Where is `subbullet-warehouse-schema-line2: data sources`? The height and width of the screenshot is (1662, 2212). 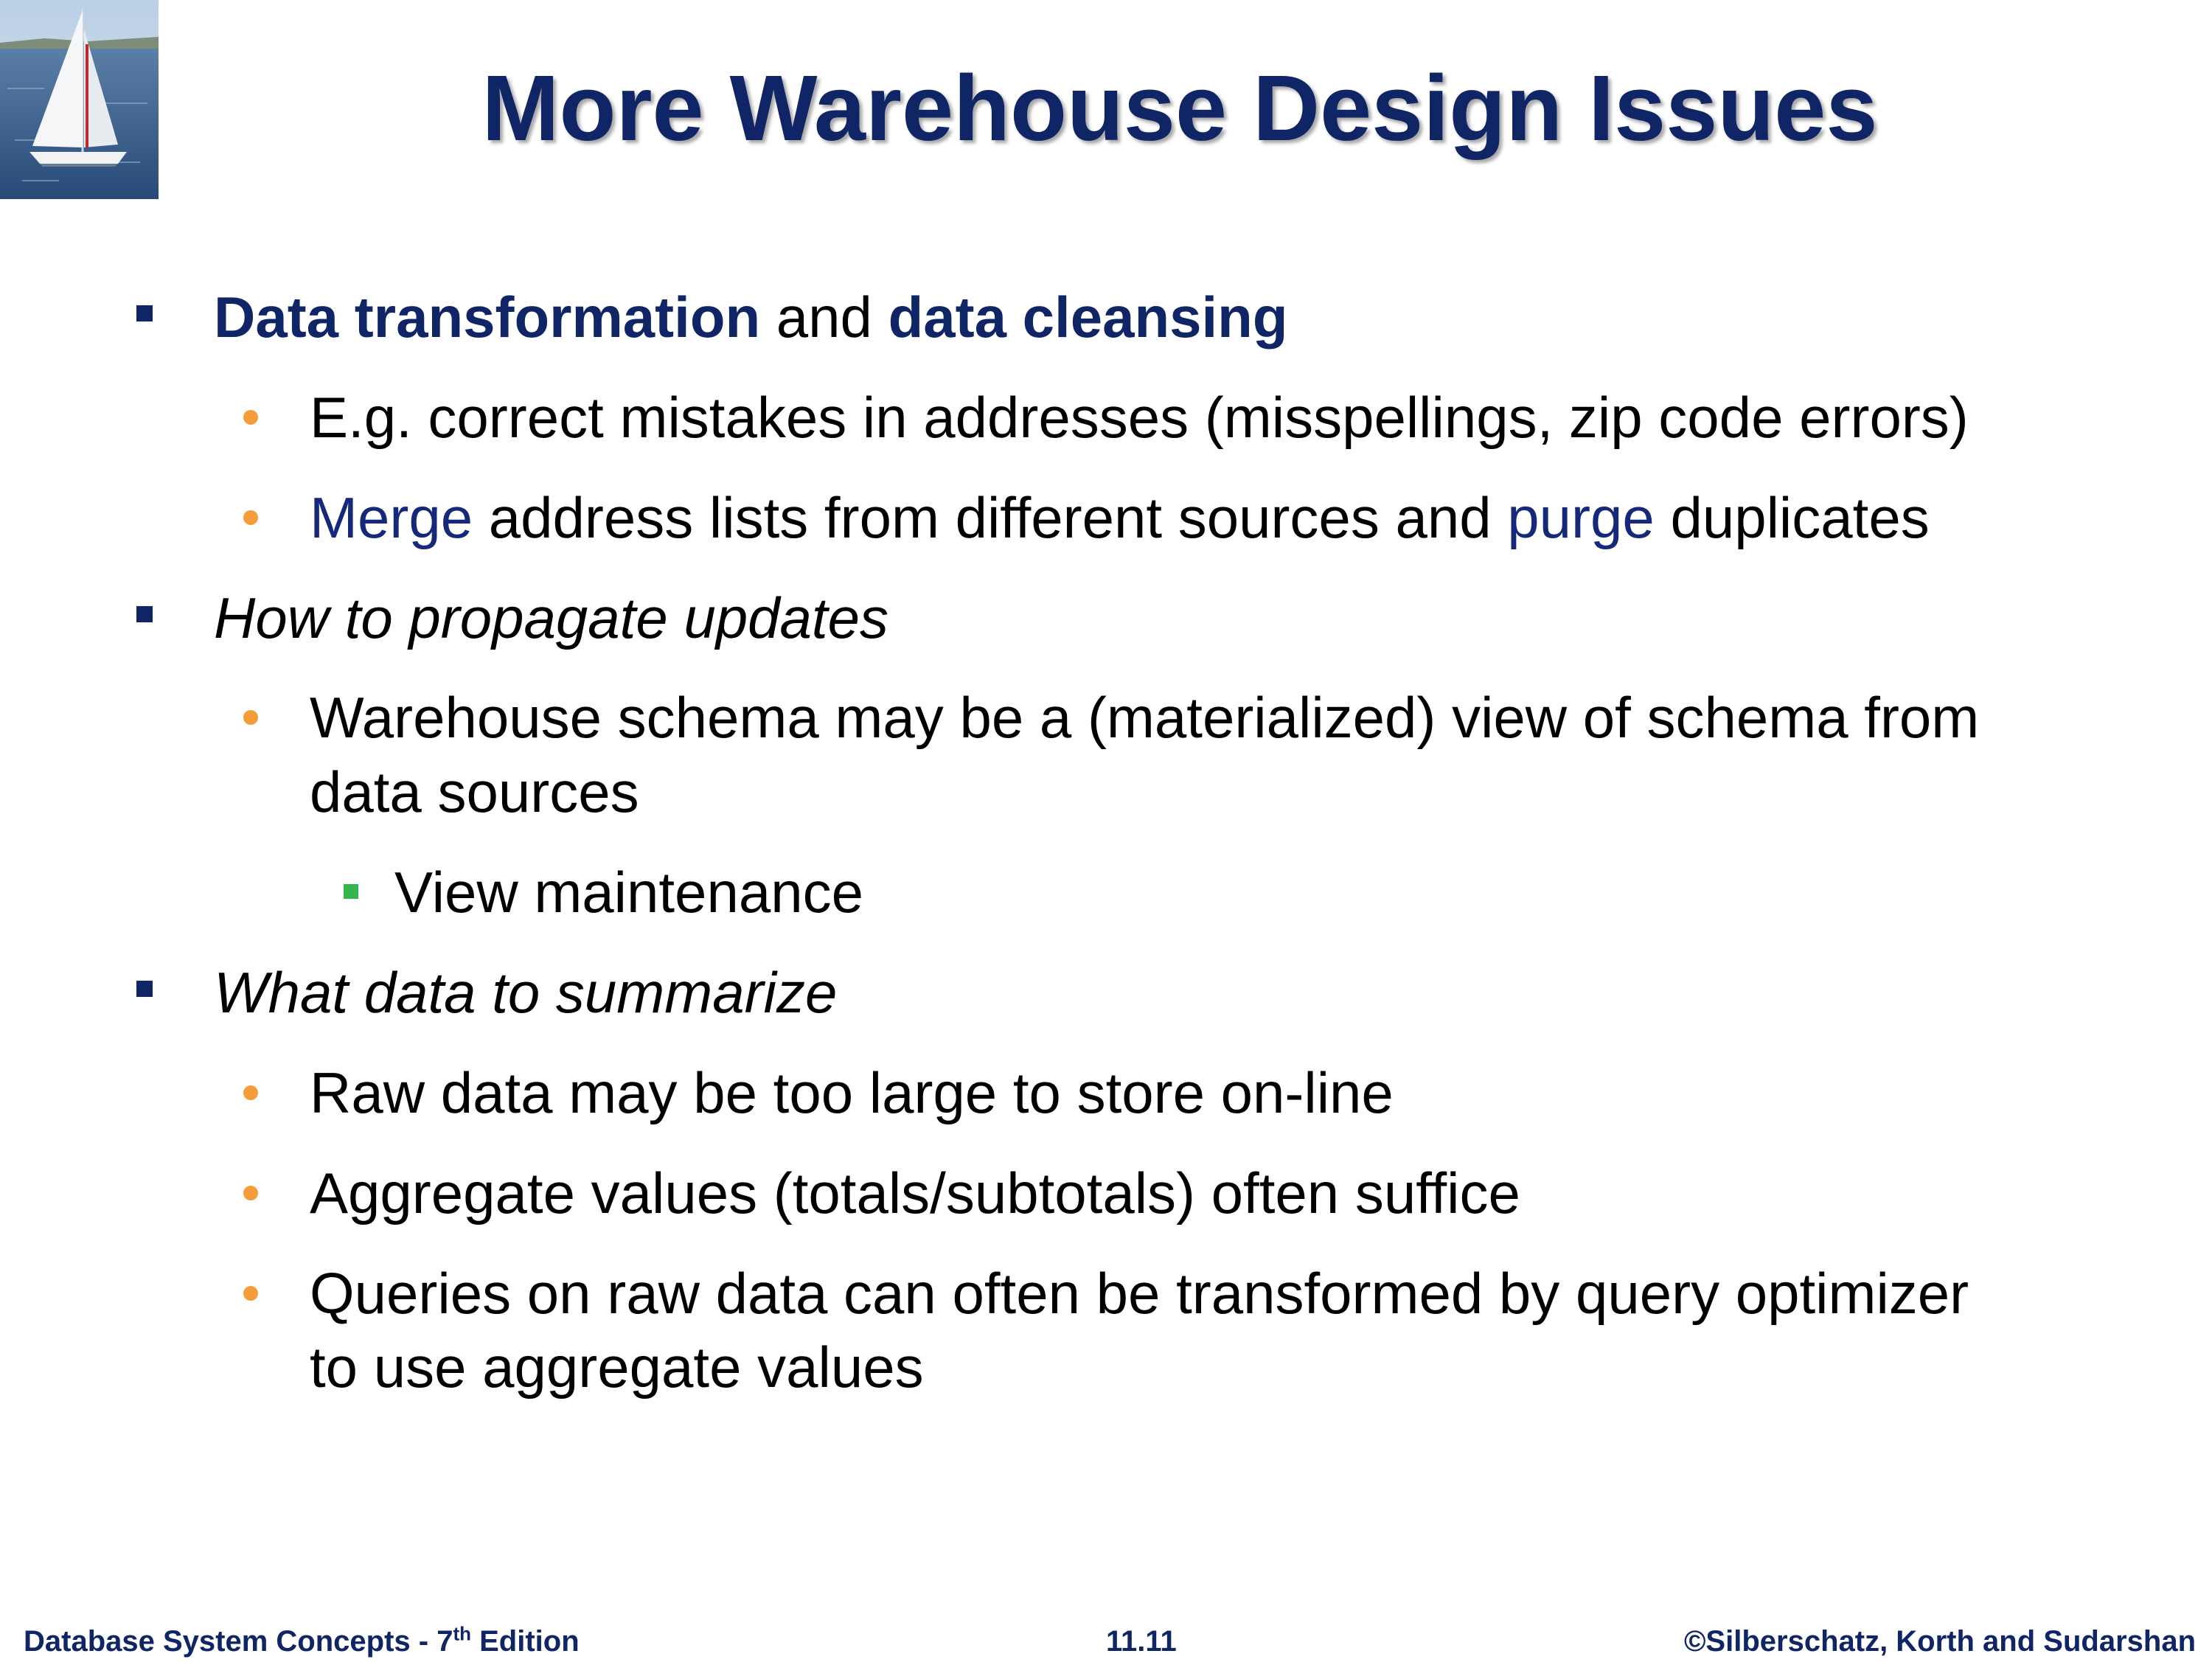
subbullet-warehouse-schema-line2: data sources is located at coordinates (474, 791).